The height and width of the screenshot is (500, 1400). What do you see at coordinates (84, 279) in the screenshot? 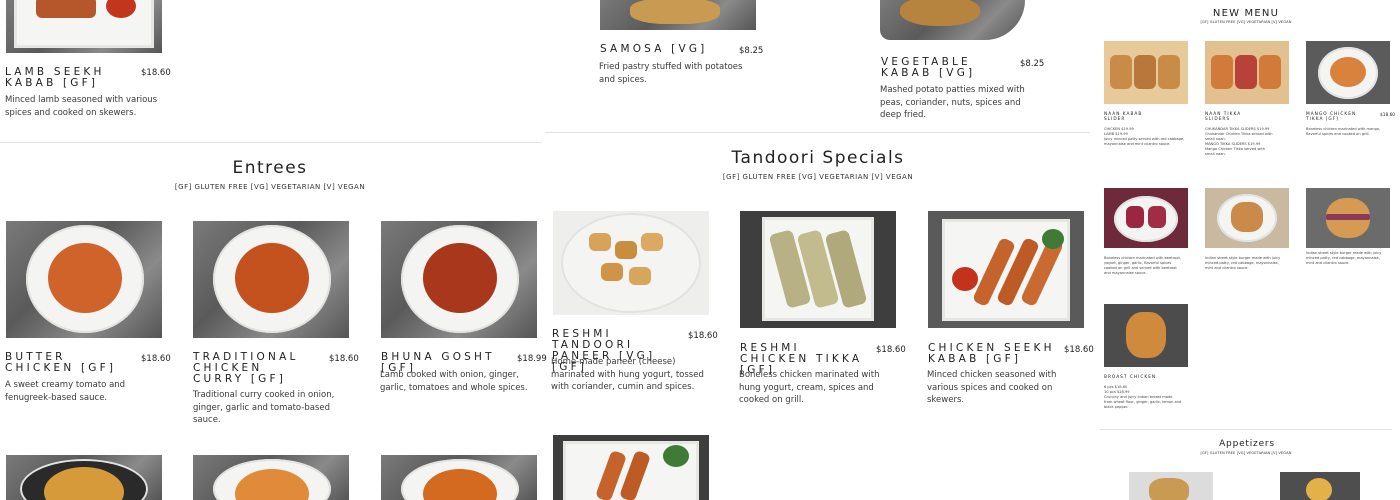
I see `butter-chicken-image` at bounding box center [84, 279].